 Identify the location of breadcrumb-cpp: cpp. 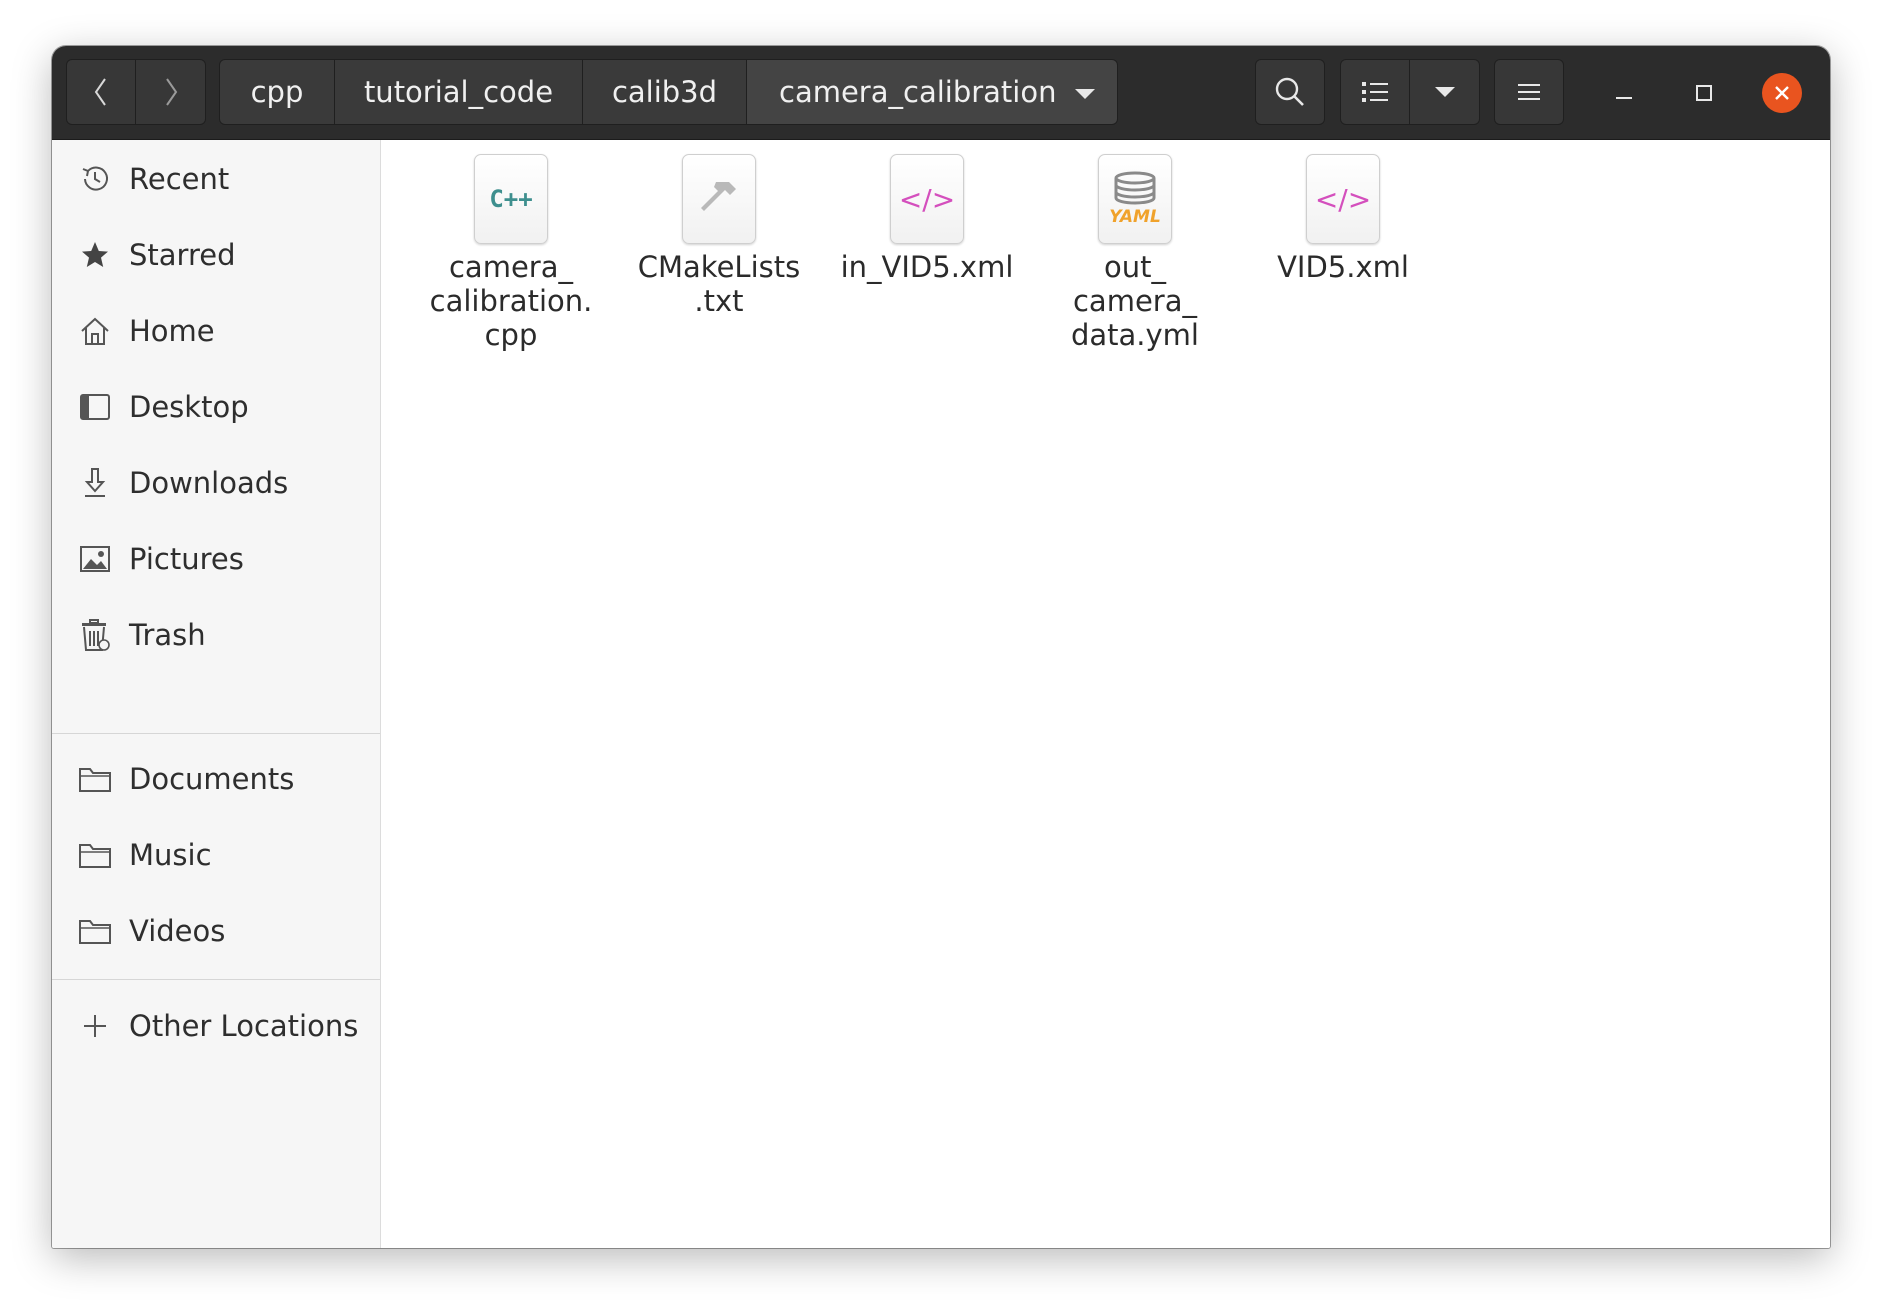
(277, 92).